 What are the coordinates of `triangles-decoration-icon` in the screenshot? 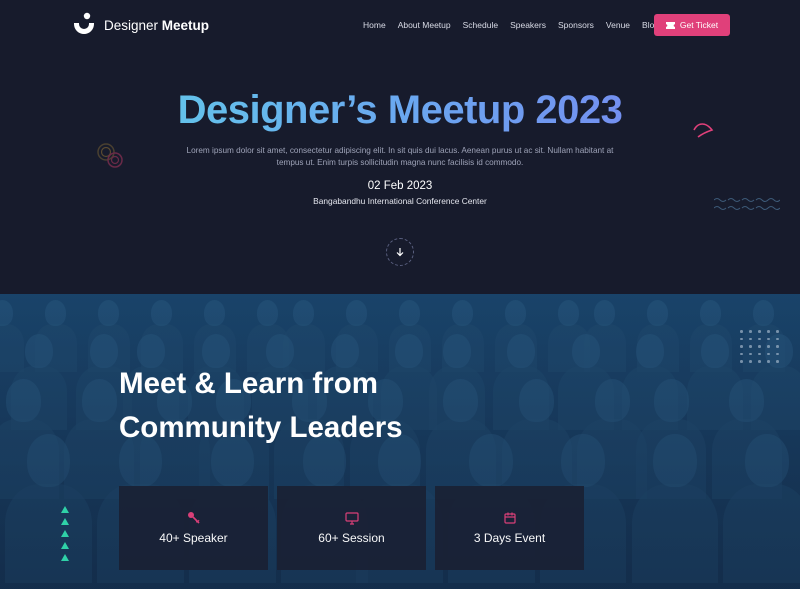 It's located at (65, 533).